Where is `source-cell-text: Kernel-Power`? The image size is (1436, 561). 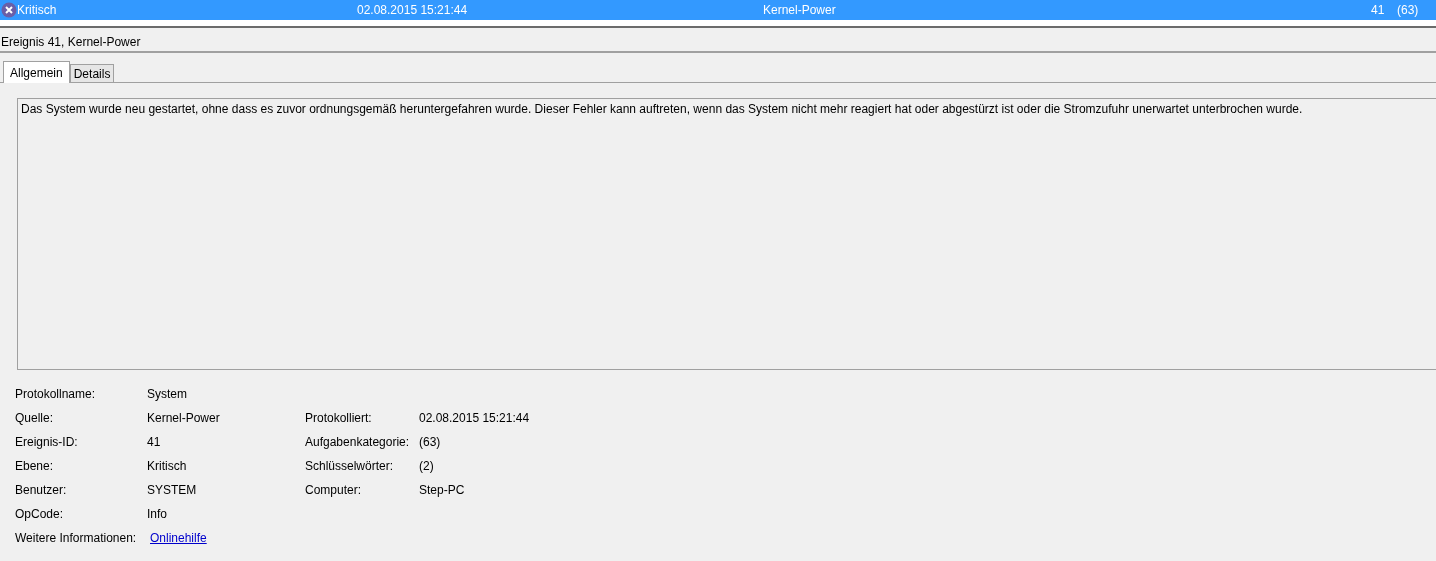
source-cell-text: Kernel-Power is located at coordinates (799, 10).